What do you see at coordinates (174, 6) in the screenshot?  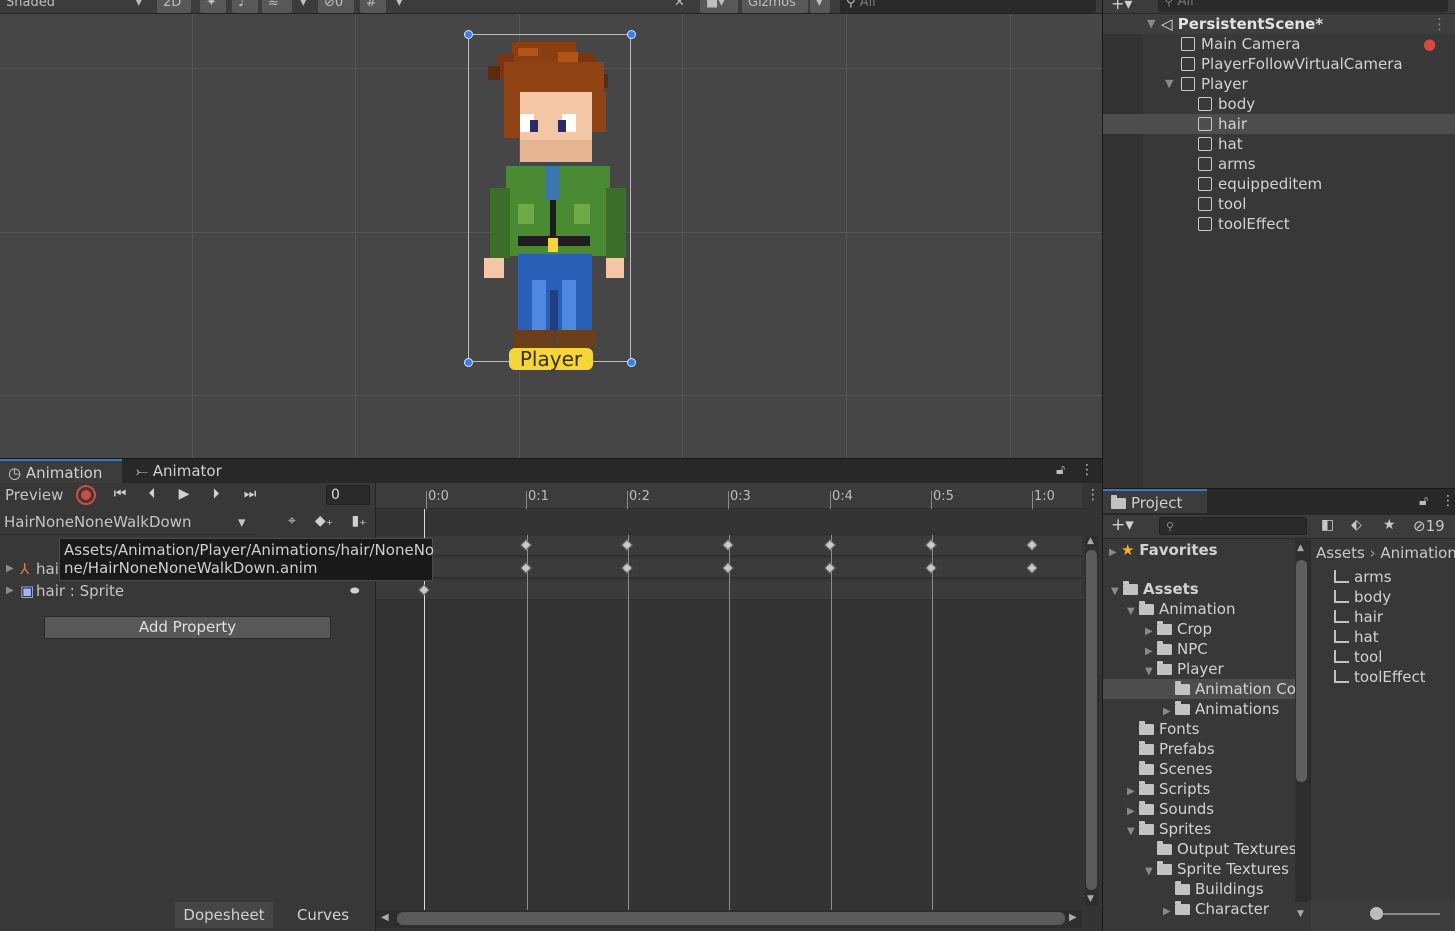 I see `2d-toggle: 2D` at bounding box center [174, 6].